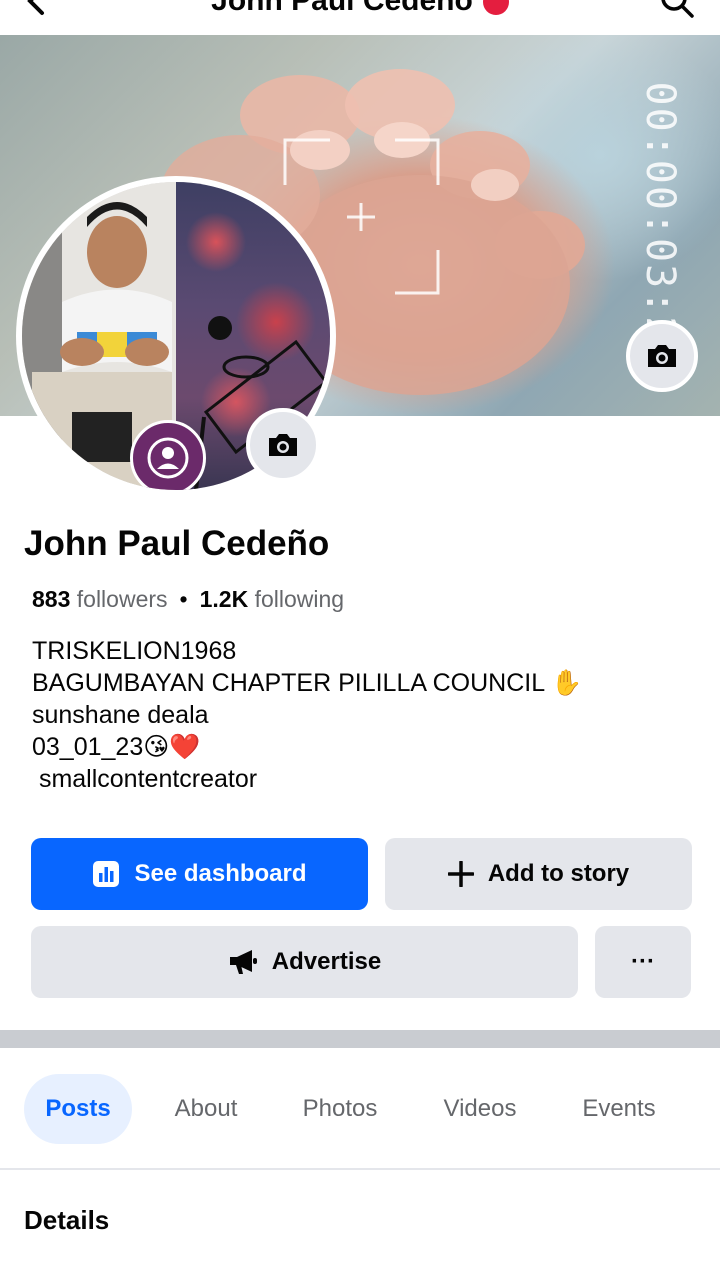  I want to click on follow-stats: 883 followers • 1.2K following, so click(188, 599).